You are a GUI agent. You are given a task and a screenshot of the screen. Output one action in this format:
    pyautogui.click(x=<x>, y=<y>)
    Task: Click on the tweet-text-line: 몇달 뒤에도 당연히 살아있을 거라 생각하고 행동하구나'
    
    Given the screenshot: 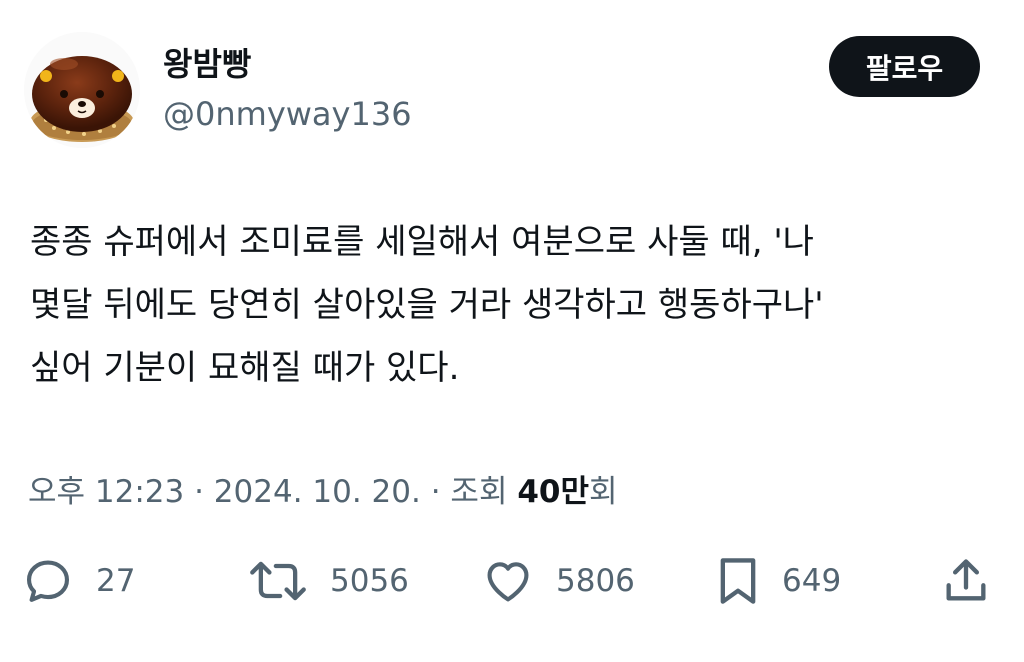 What is the action you would take?
    pyautogui.click(x=427, y=305)
    